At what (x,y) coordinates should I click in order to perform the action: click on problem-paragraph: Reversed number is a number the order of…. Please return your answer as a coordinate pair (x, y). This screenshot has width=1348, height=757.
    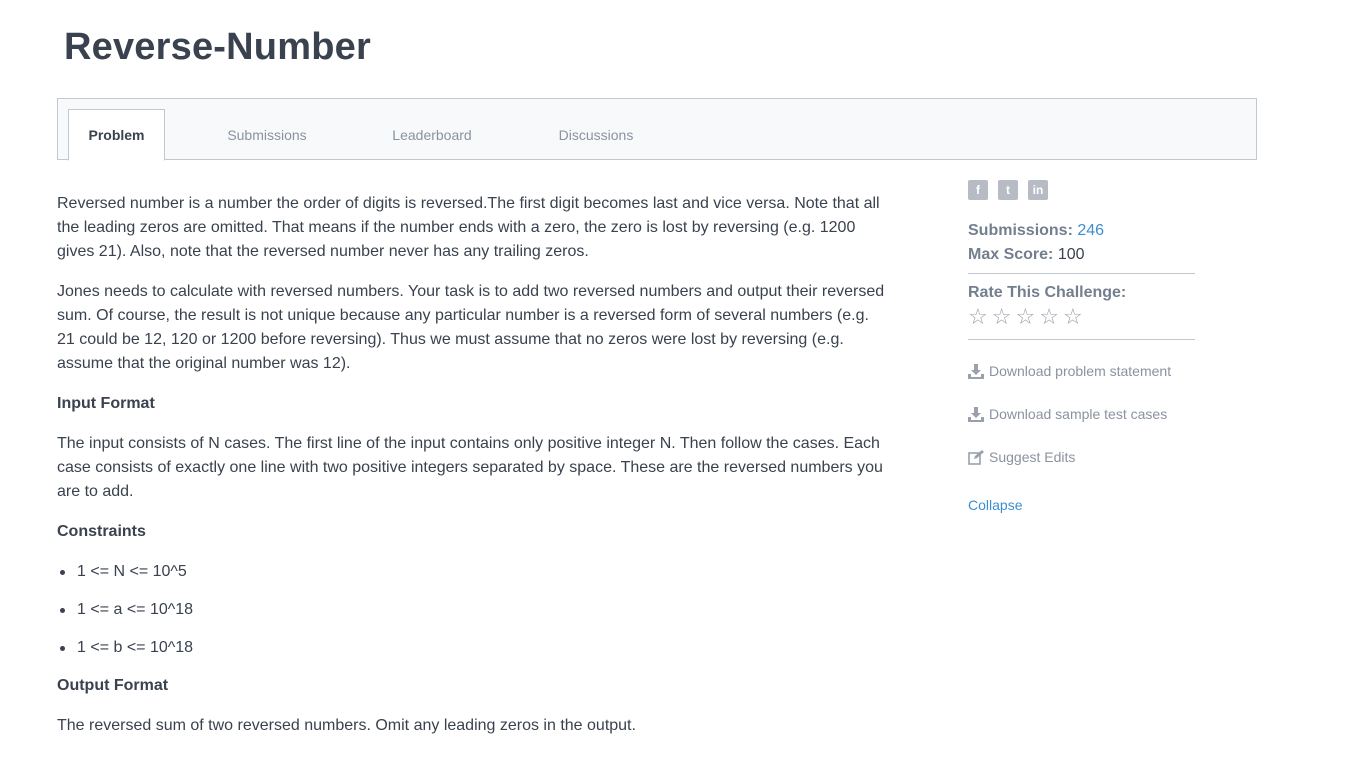
    Looking at the image, I should click on (468, 227).